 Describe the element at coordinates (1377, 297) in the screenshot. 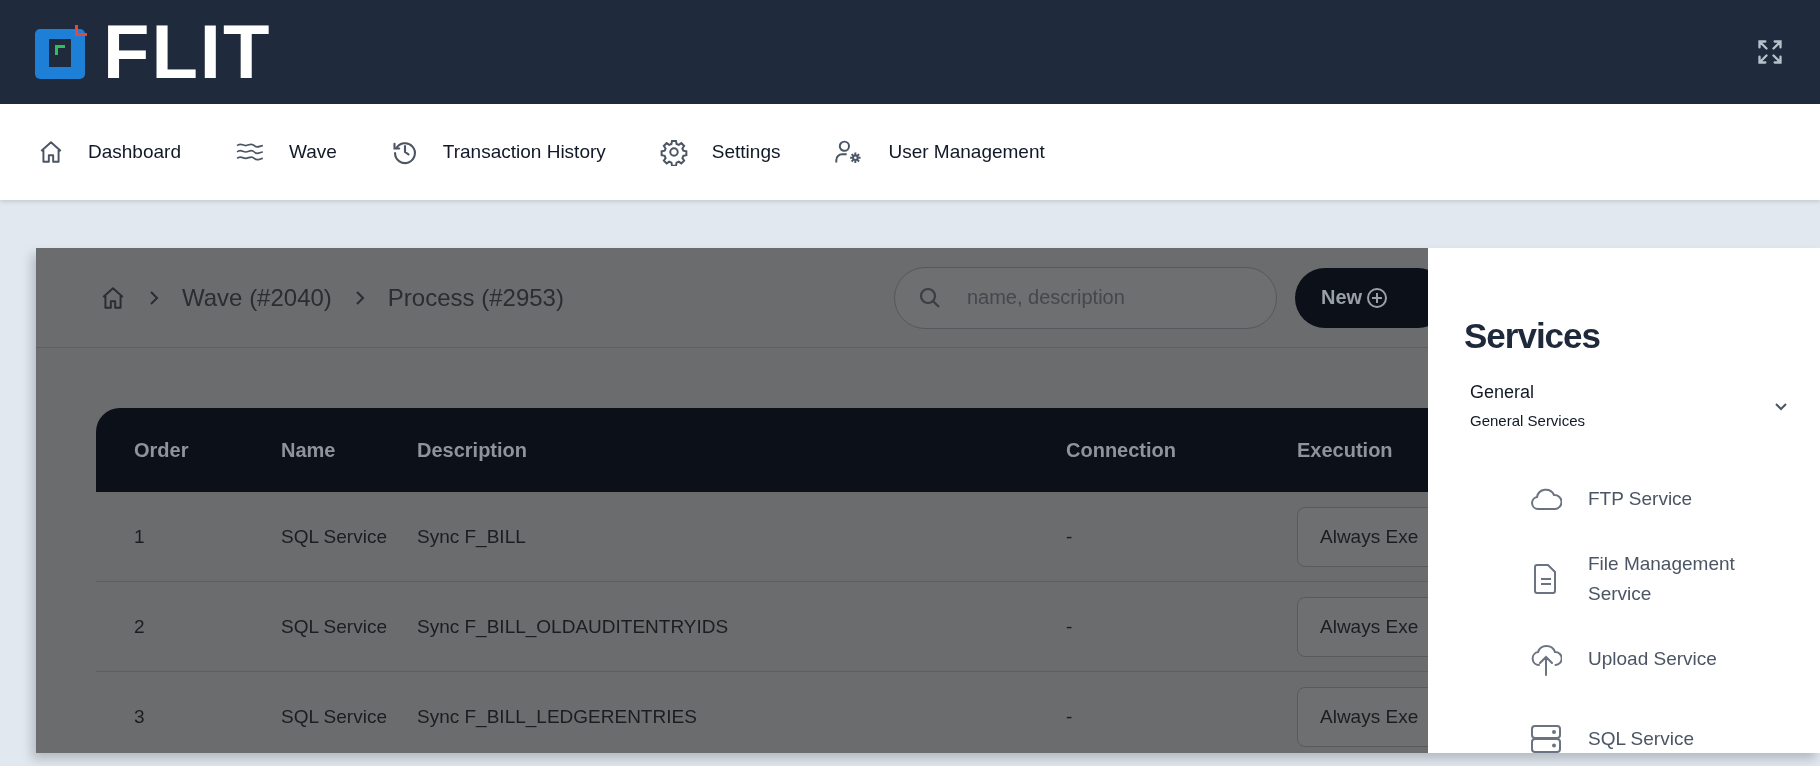

I see `plus-circle-icon` at that location.